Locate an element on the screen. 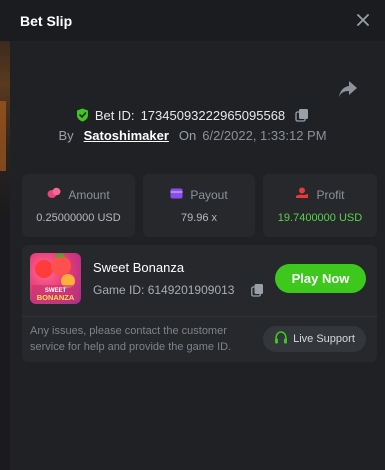  game-name: Sweet Bonanza is located at coordinates (139, 267).